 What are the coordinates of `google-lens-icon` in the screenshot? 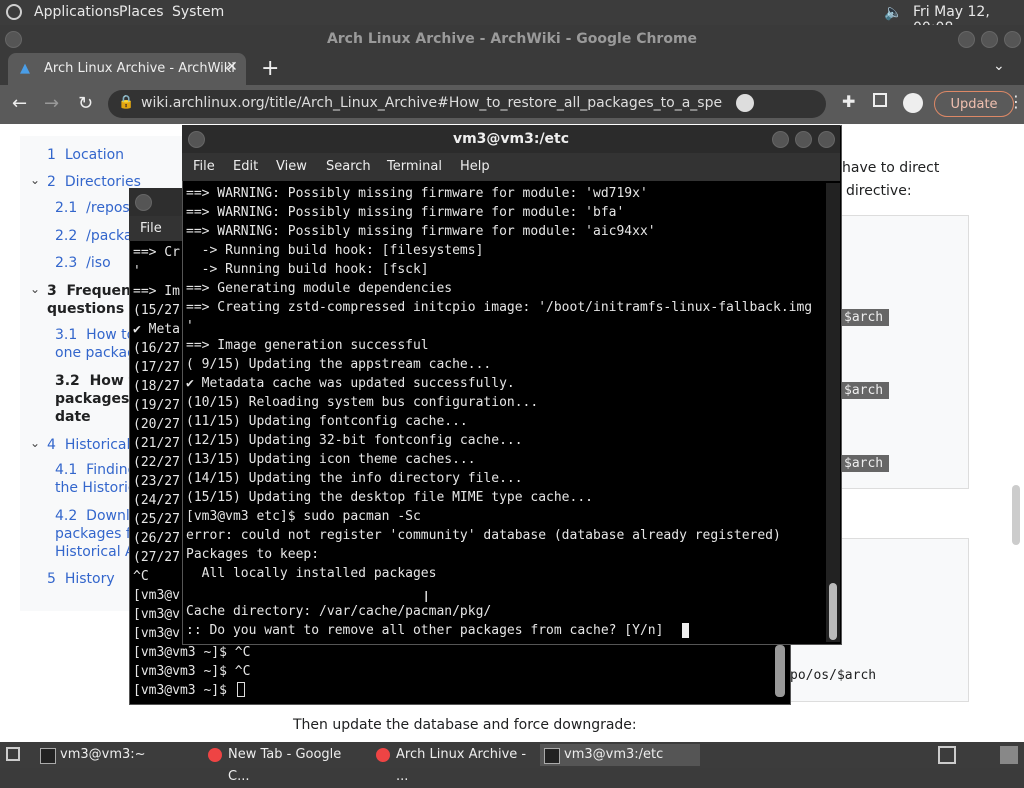 It's located at (745, 103).